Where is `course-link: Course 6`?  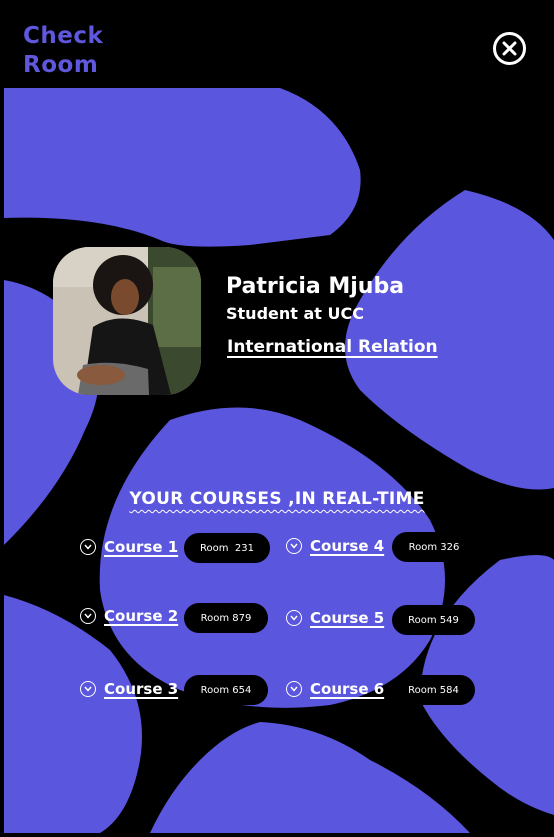 course-link: Course 6 is located at coordinates (347, 689).